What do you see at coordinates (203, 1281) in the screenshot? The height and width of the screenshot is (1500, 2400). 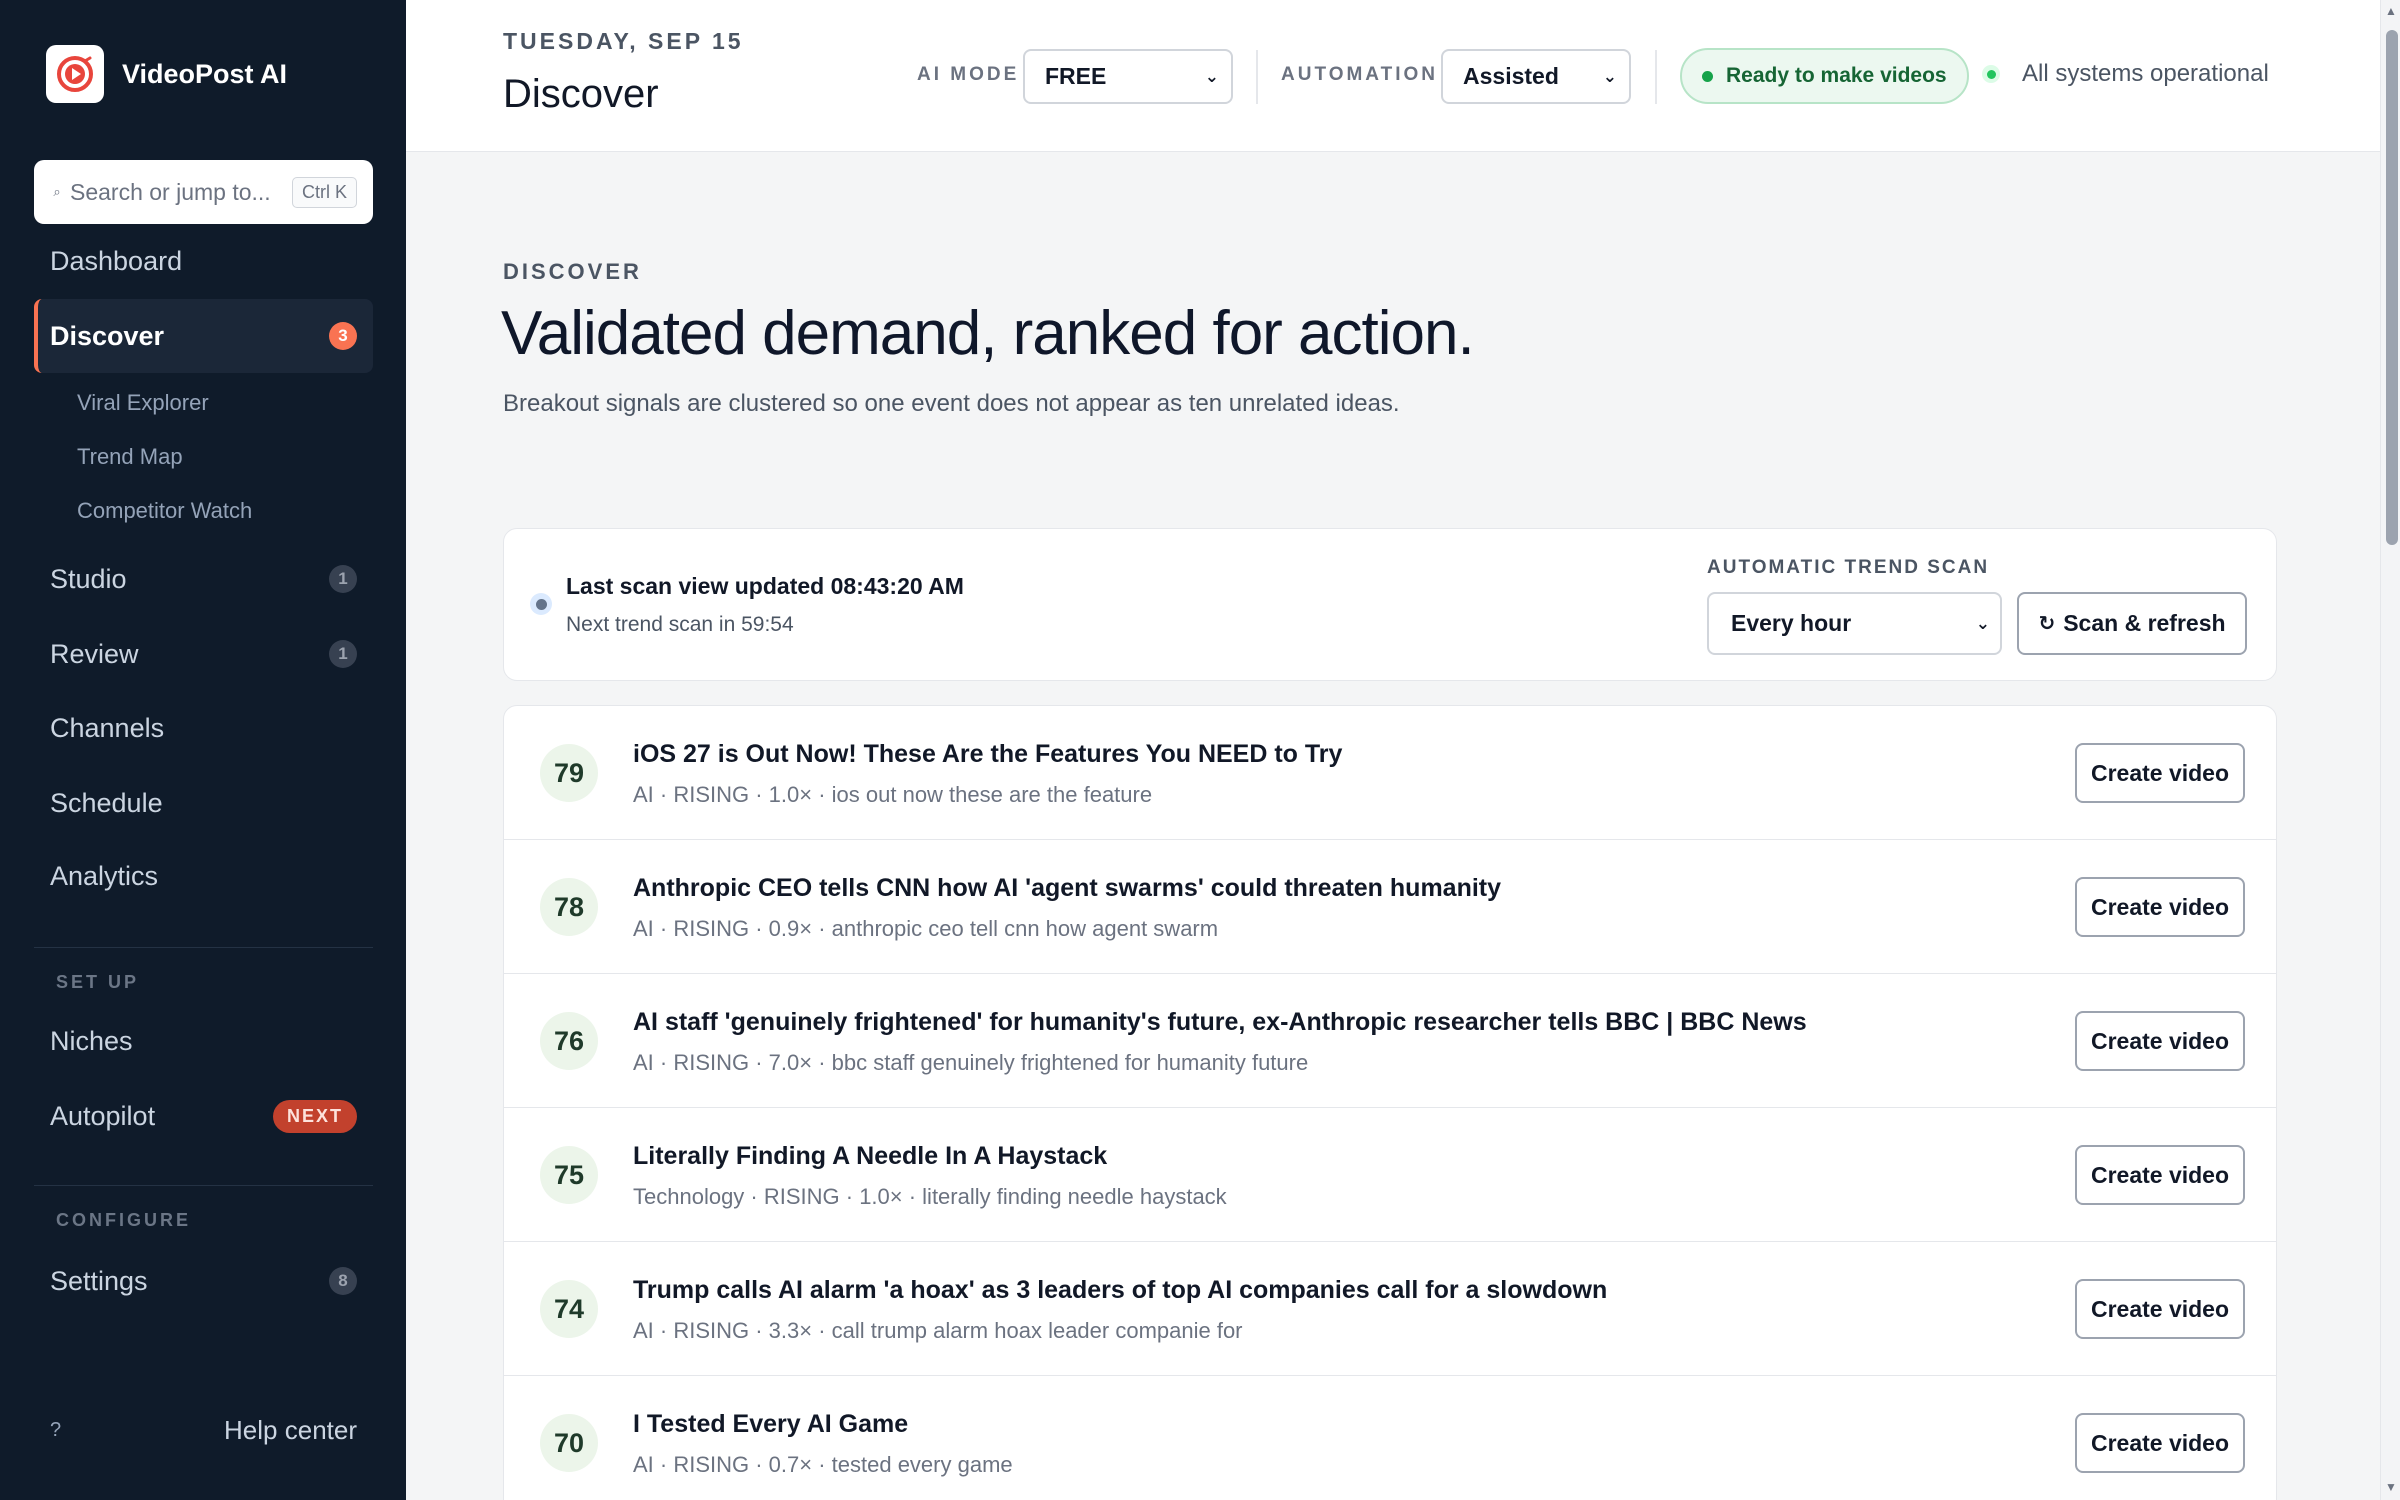 I see `sidebar-item-settings: Settings 8` at bounding box center [203, 1281].